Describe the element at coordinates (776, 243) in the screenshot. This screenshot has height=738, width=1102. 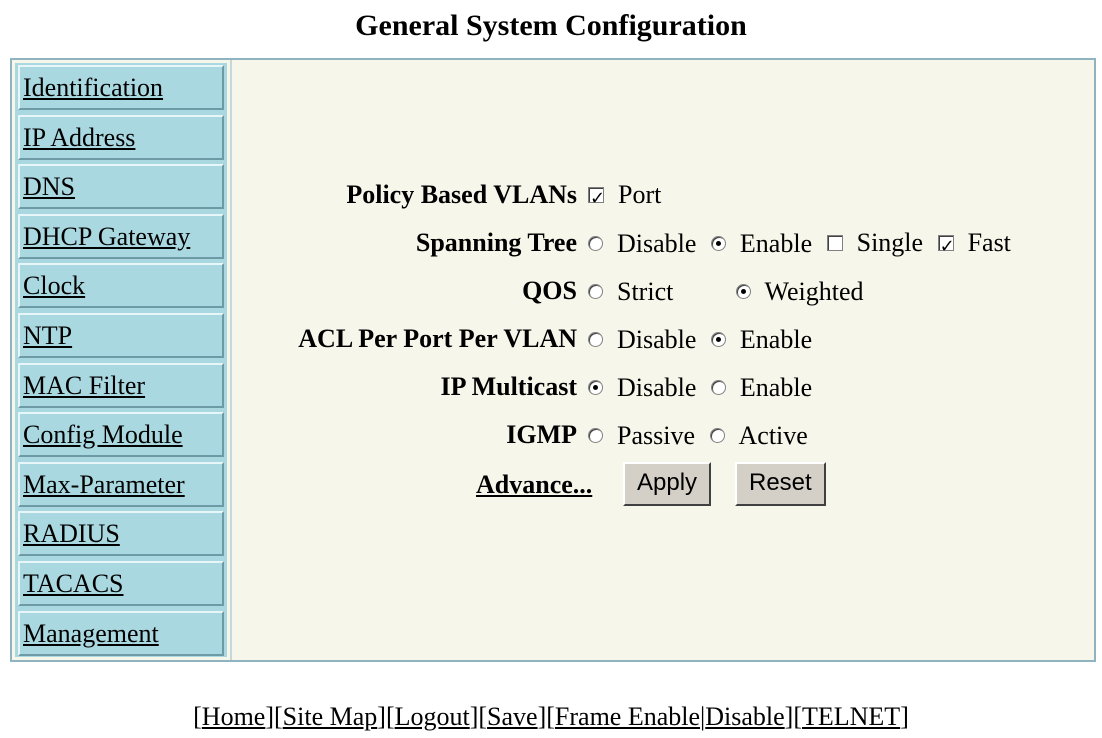
I see `spanning-tree-enable-label: Enable` at that location.